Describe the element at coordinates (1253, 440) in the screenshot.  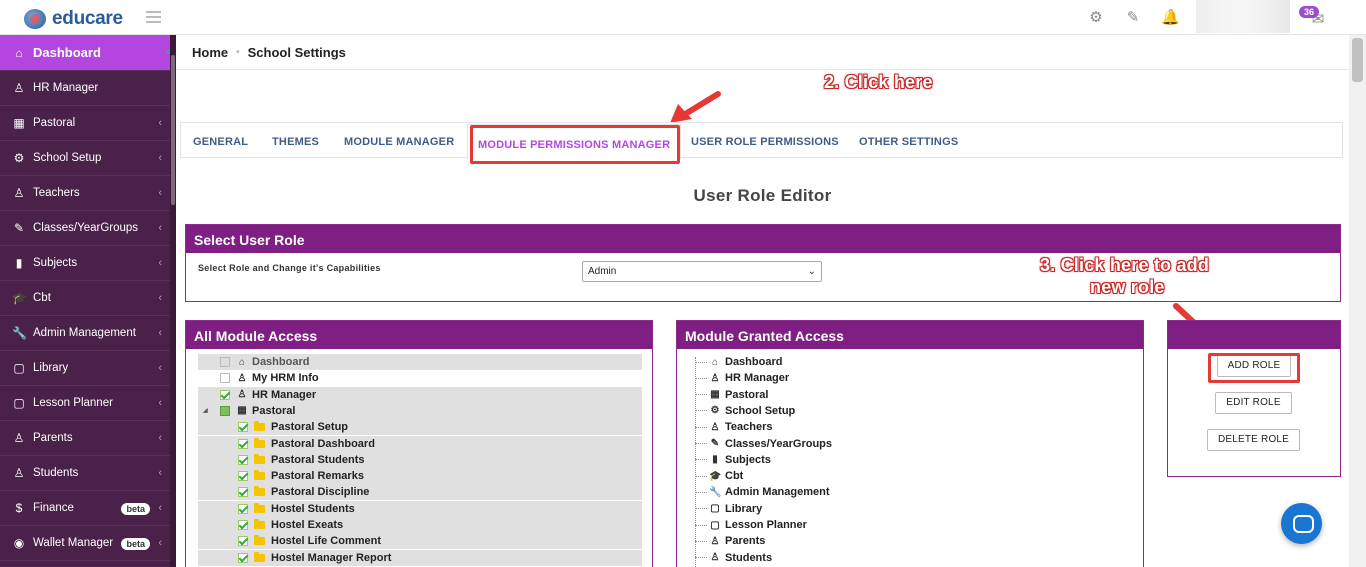
I see `delete-role-button: DELETE ROLE` at that location.